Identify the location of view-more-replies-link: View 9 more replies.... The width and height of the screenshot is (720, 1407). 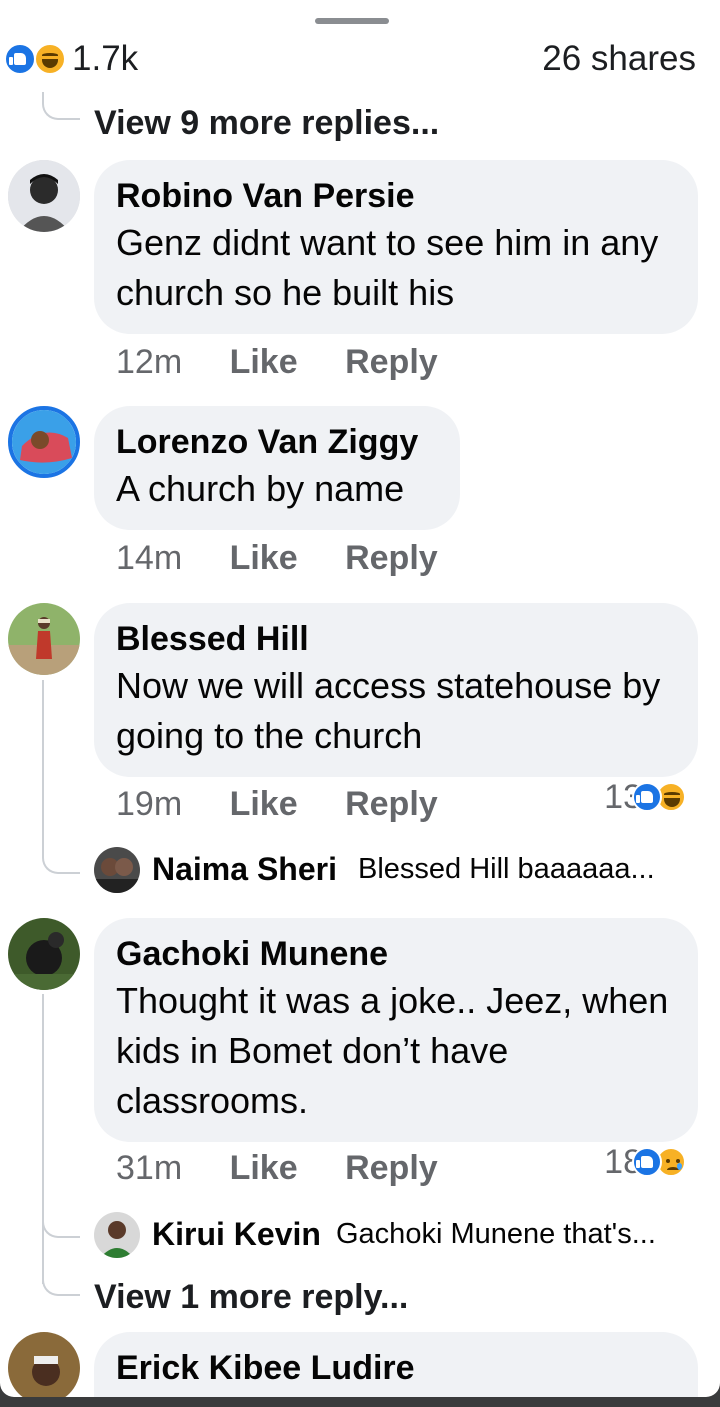
(266, 123).